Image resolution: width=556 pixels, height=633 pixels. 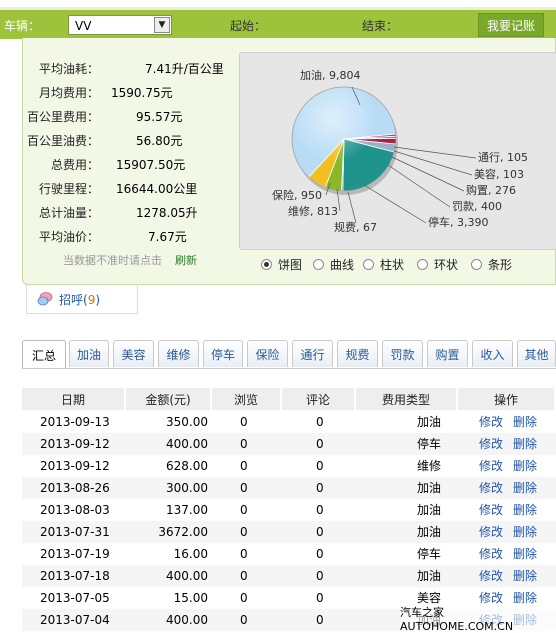 What do you see at coordinates (68, 93) in the screenshot?
I see `stat-label: 月均费用：` at bounding box center [68, 93].